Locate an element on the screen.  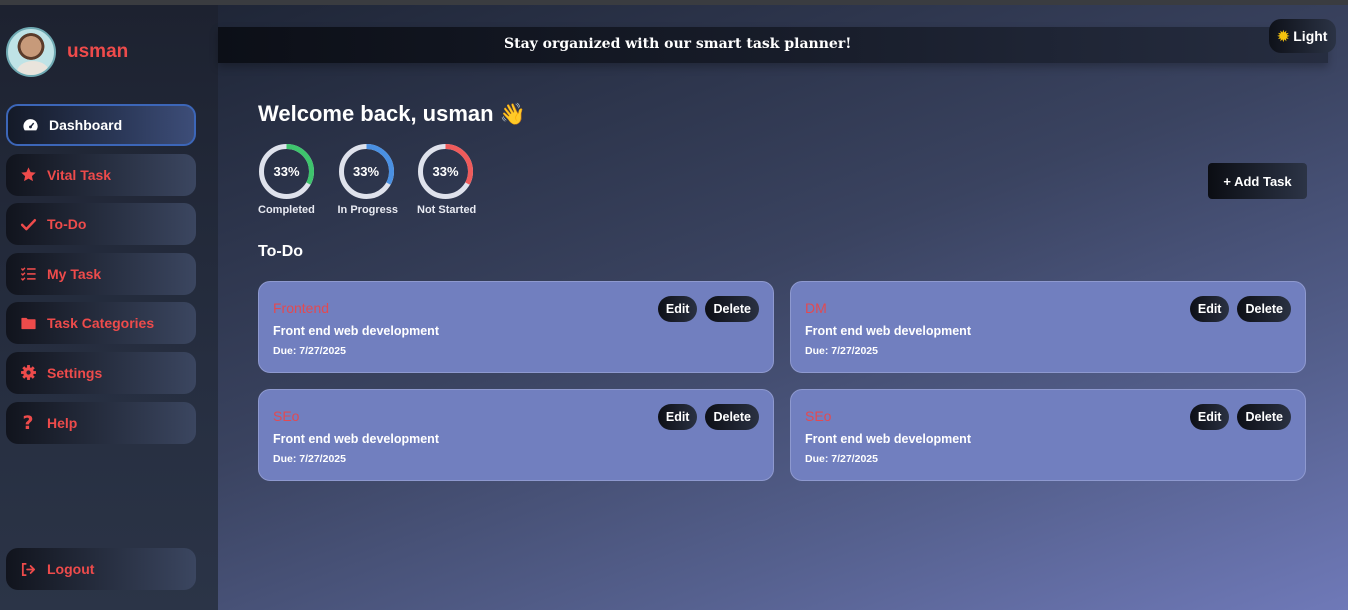
sidebar-item-label: Vital Task is located at coordinates (79, 174).